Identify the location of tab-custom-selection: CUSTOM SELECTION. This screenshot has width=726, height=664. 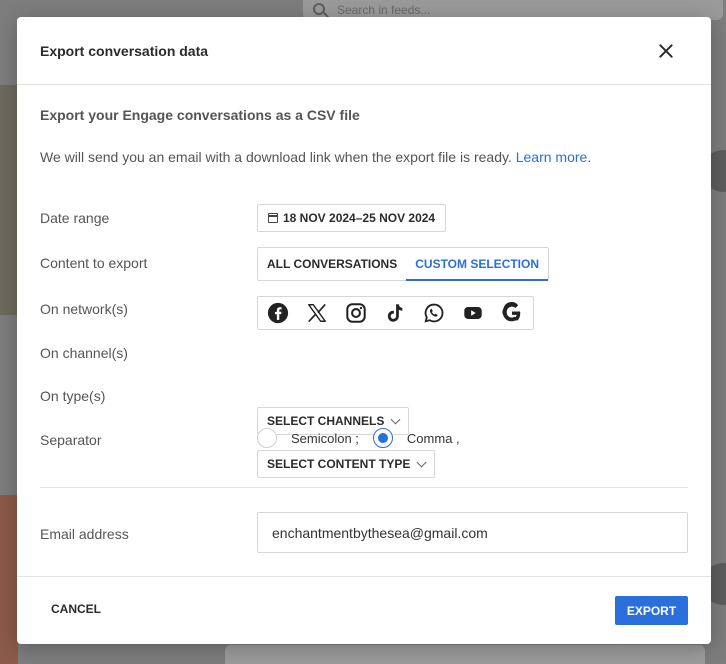
(477, 264).